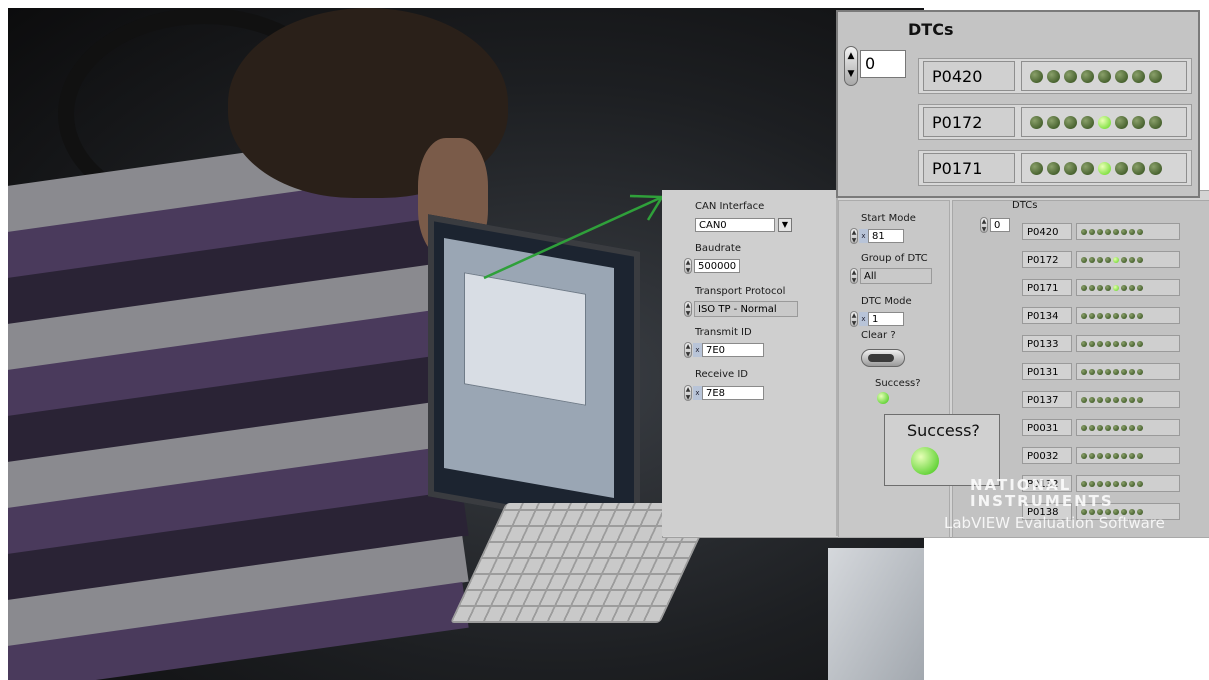 The height and width of the screenshot is (680, 1209). What do you see at coordinates (574, 237) in the screenshot?
I see `green-arrow-icon` at bounding box center [574, 237].